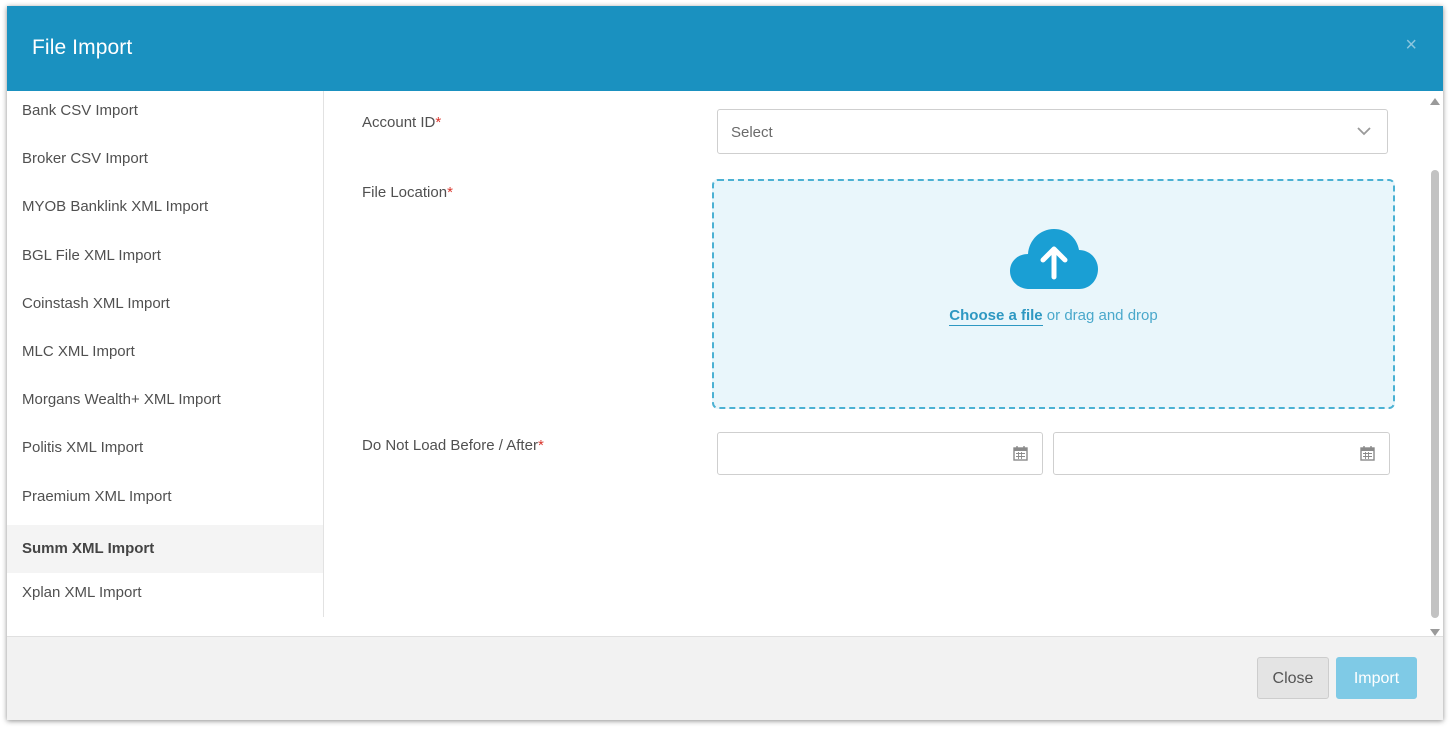 The width and height of the screenshot is (1453, 731). I want to click on sidebar-item-politis: Politis XML Import, so click(165, 452).